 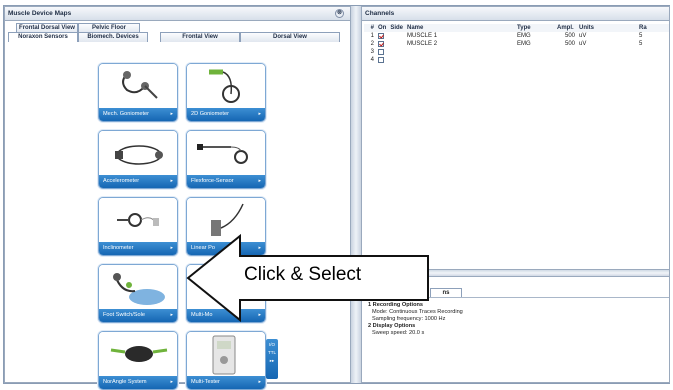 What do you see at coordinates (226, 181) in the screenshot?
I see `device-label: Flexforce-Sensor` at bounding box center [226, 181].